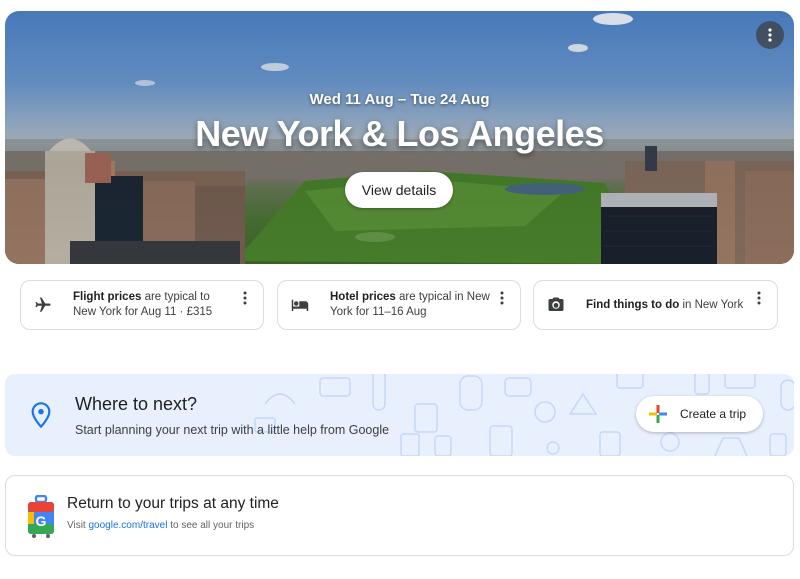 This screenshot has width=800, height=579. Describe the element at coordinates (399, 133) in the screenshot. I see `trip-title: New York & Los Angeles` at that location.